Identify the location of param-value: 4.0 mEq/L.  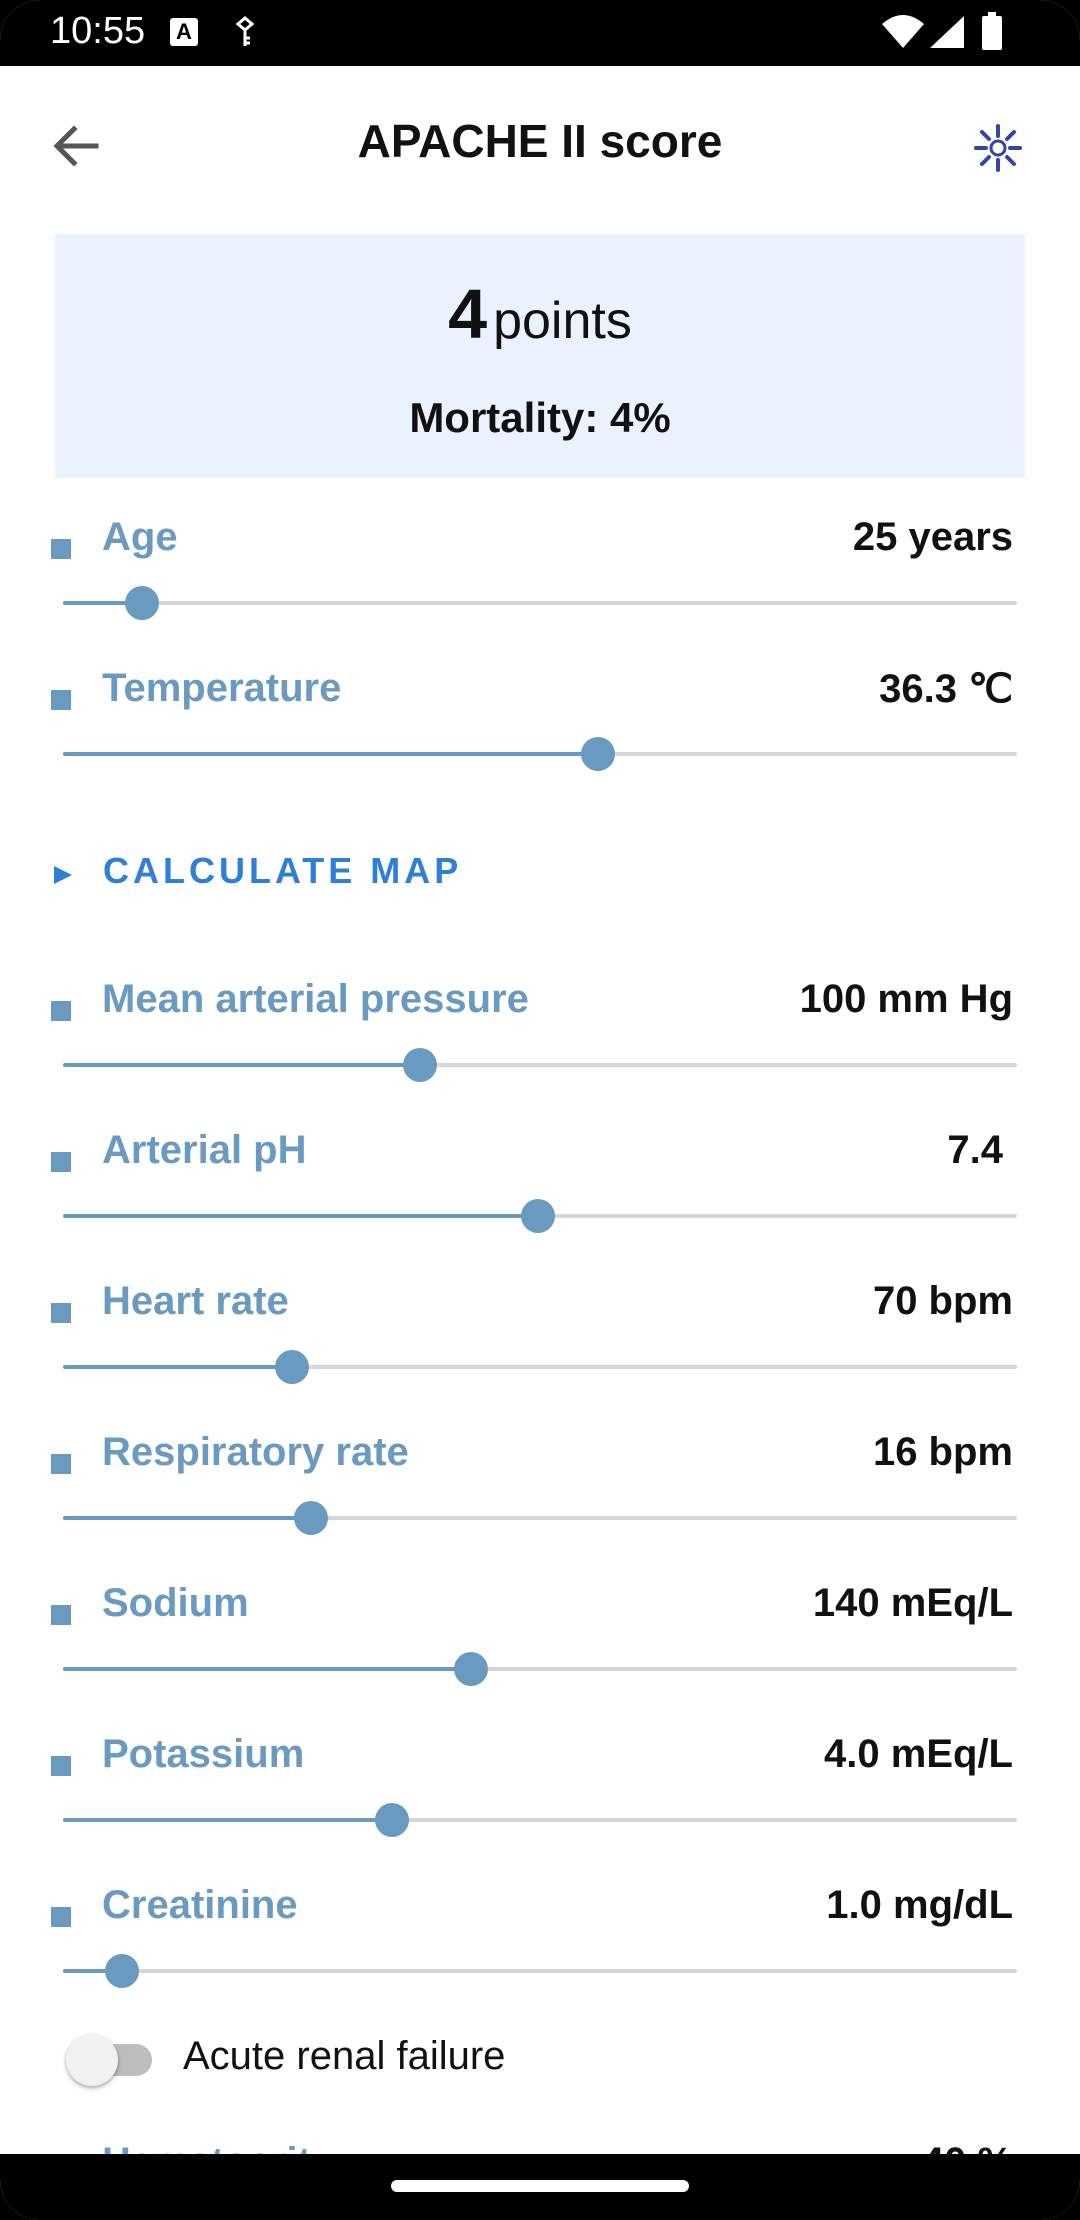
(918, 1754).